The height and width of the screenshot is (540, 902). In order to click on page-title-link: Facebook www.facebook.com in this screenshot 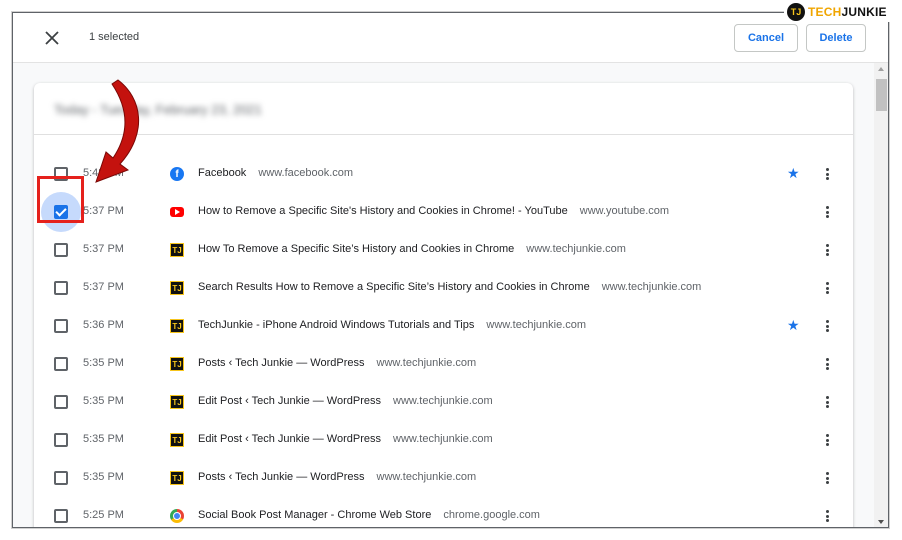, I will do `click(275, 173)`.